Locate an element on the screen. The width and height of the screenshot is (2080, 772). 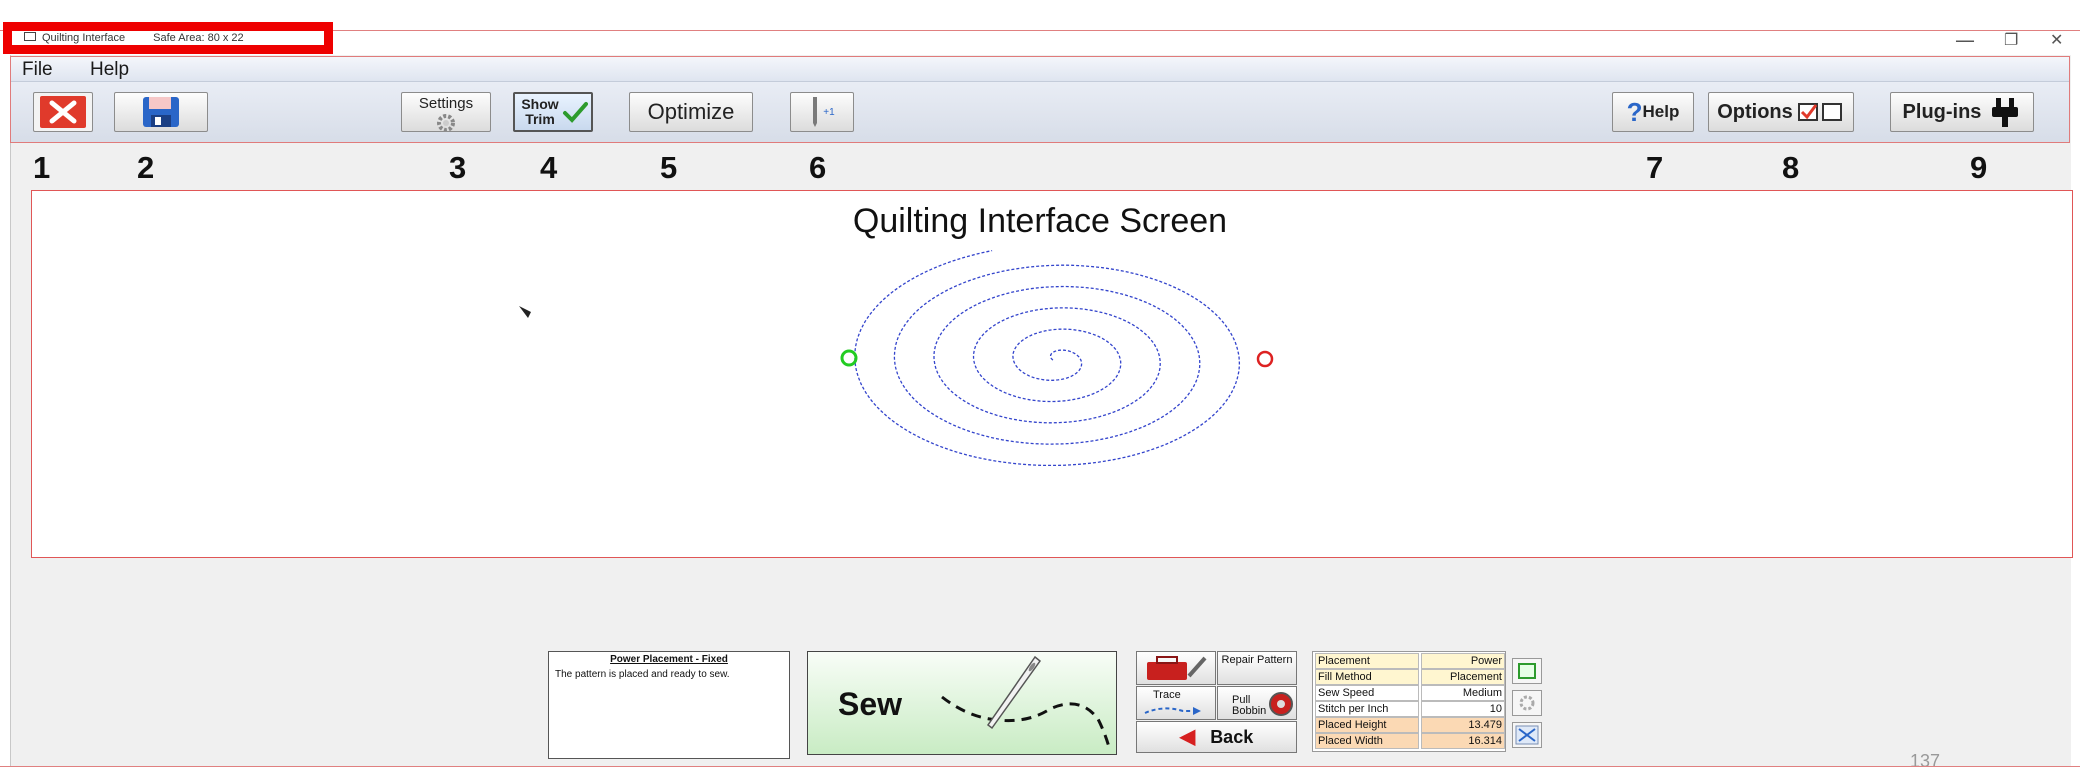
resize-icon-button is located at coordinates (1527, 735).